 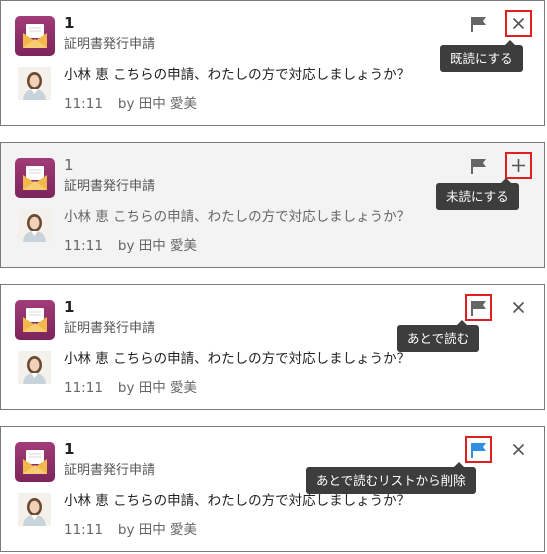 I want to click on plus-icon, so click(x=518, y=165).